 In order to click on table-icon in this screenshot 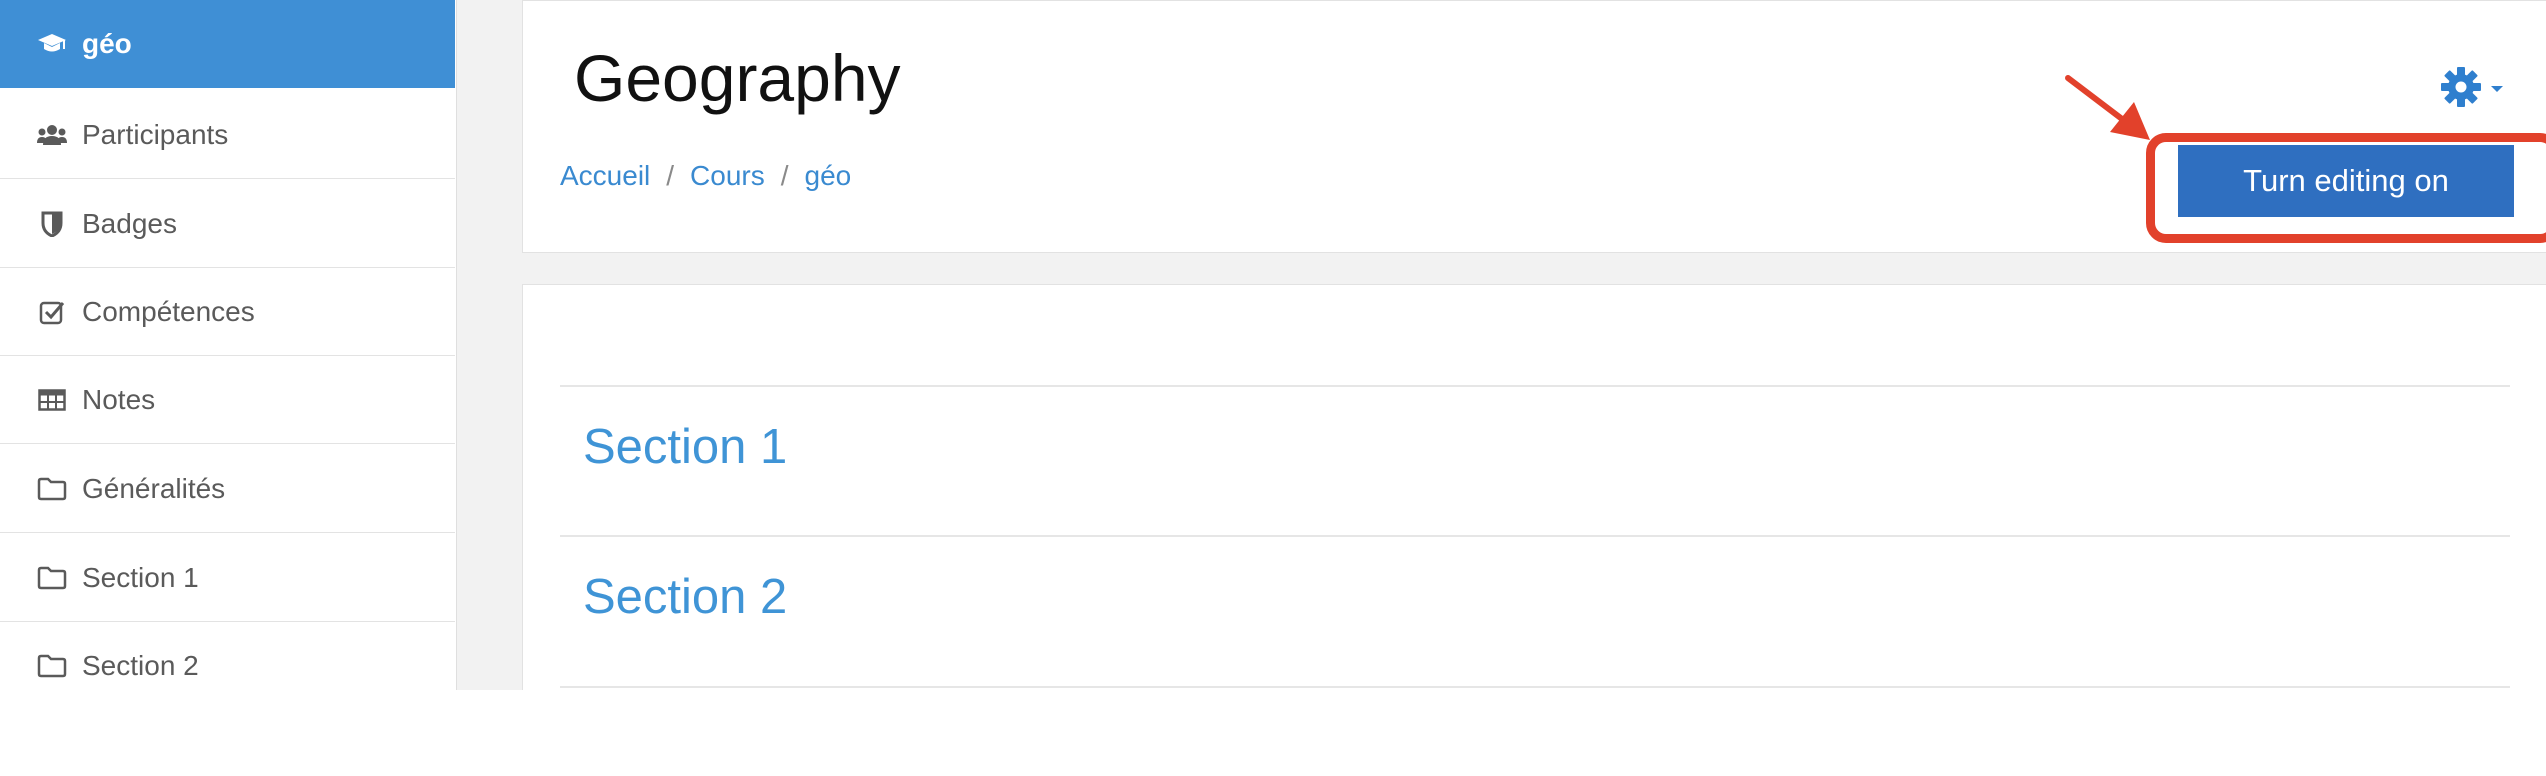, I will do `click(52, 400)`.